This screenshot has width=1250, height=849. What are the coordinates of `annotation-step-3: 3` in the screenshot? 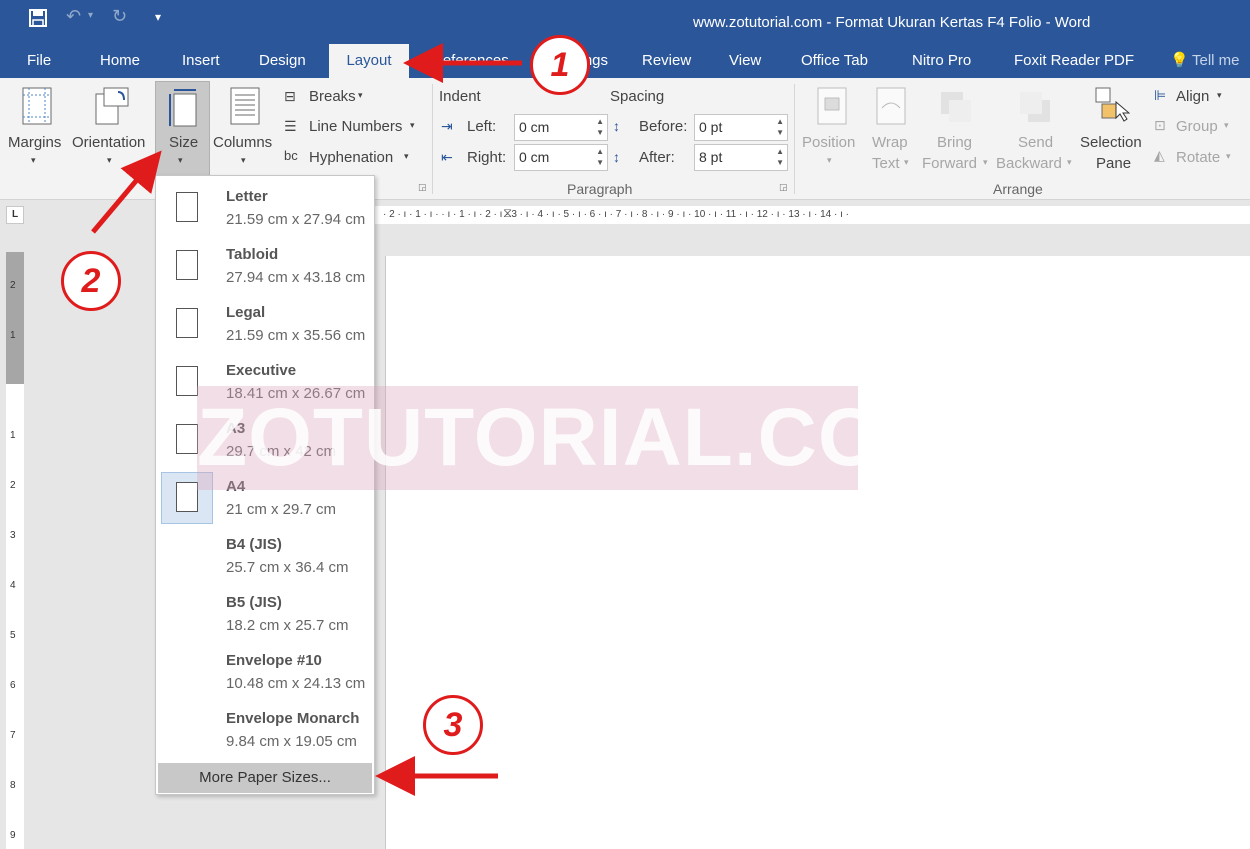 It's located at (453, 725).